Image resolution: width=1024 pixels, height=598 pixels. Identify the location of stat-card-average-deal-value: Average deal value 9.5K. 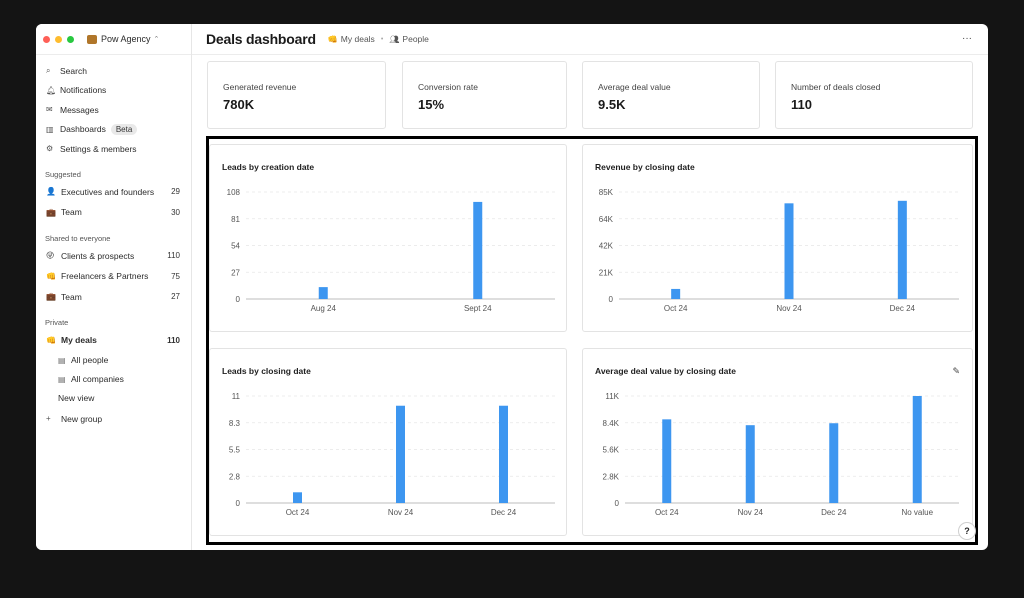
(671, 95).